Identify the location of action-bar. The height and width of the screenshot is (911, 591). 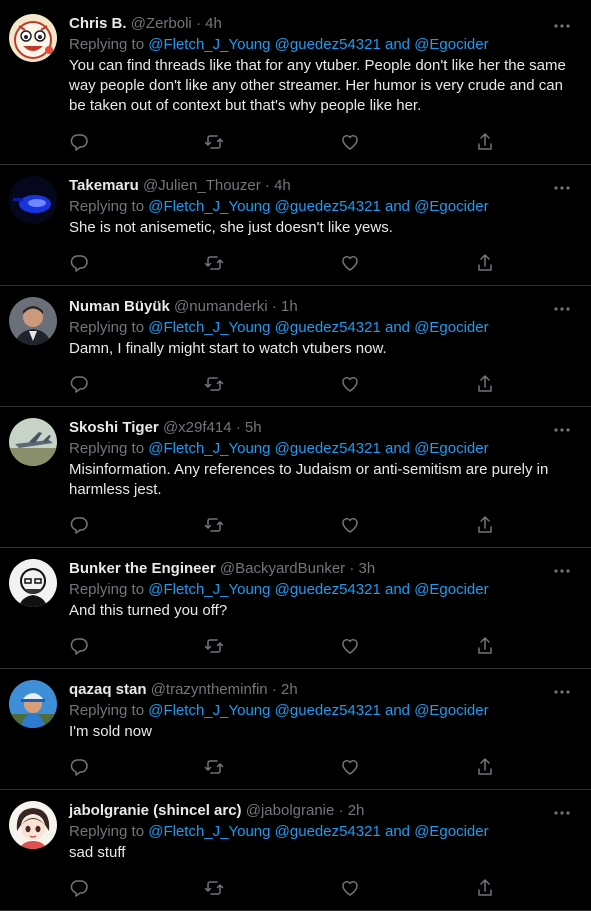
(320, 646).